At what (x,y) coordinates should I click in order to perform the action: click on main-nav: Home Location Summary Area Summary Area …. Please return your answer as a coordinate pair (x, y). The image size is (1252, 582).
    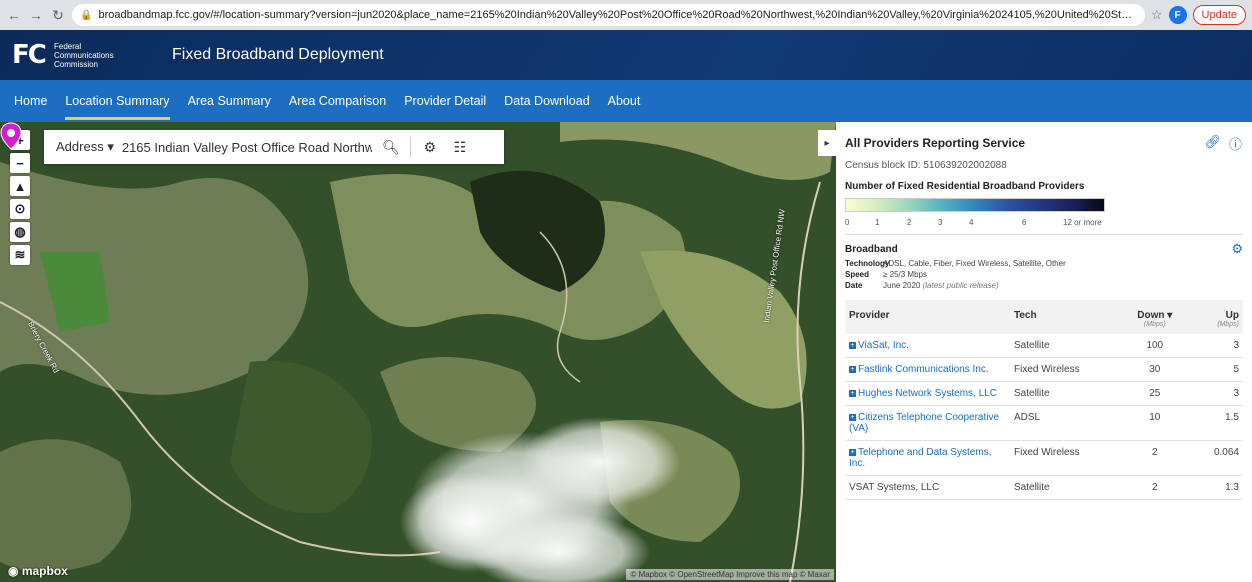
    Looking at the image, I should click on (626, 101).